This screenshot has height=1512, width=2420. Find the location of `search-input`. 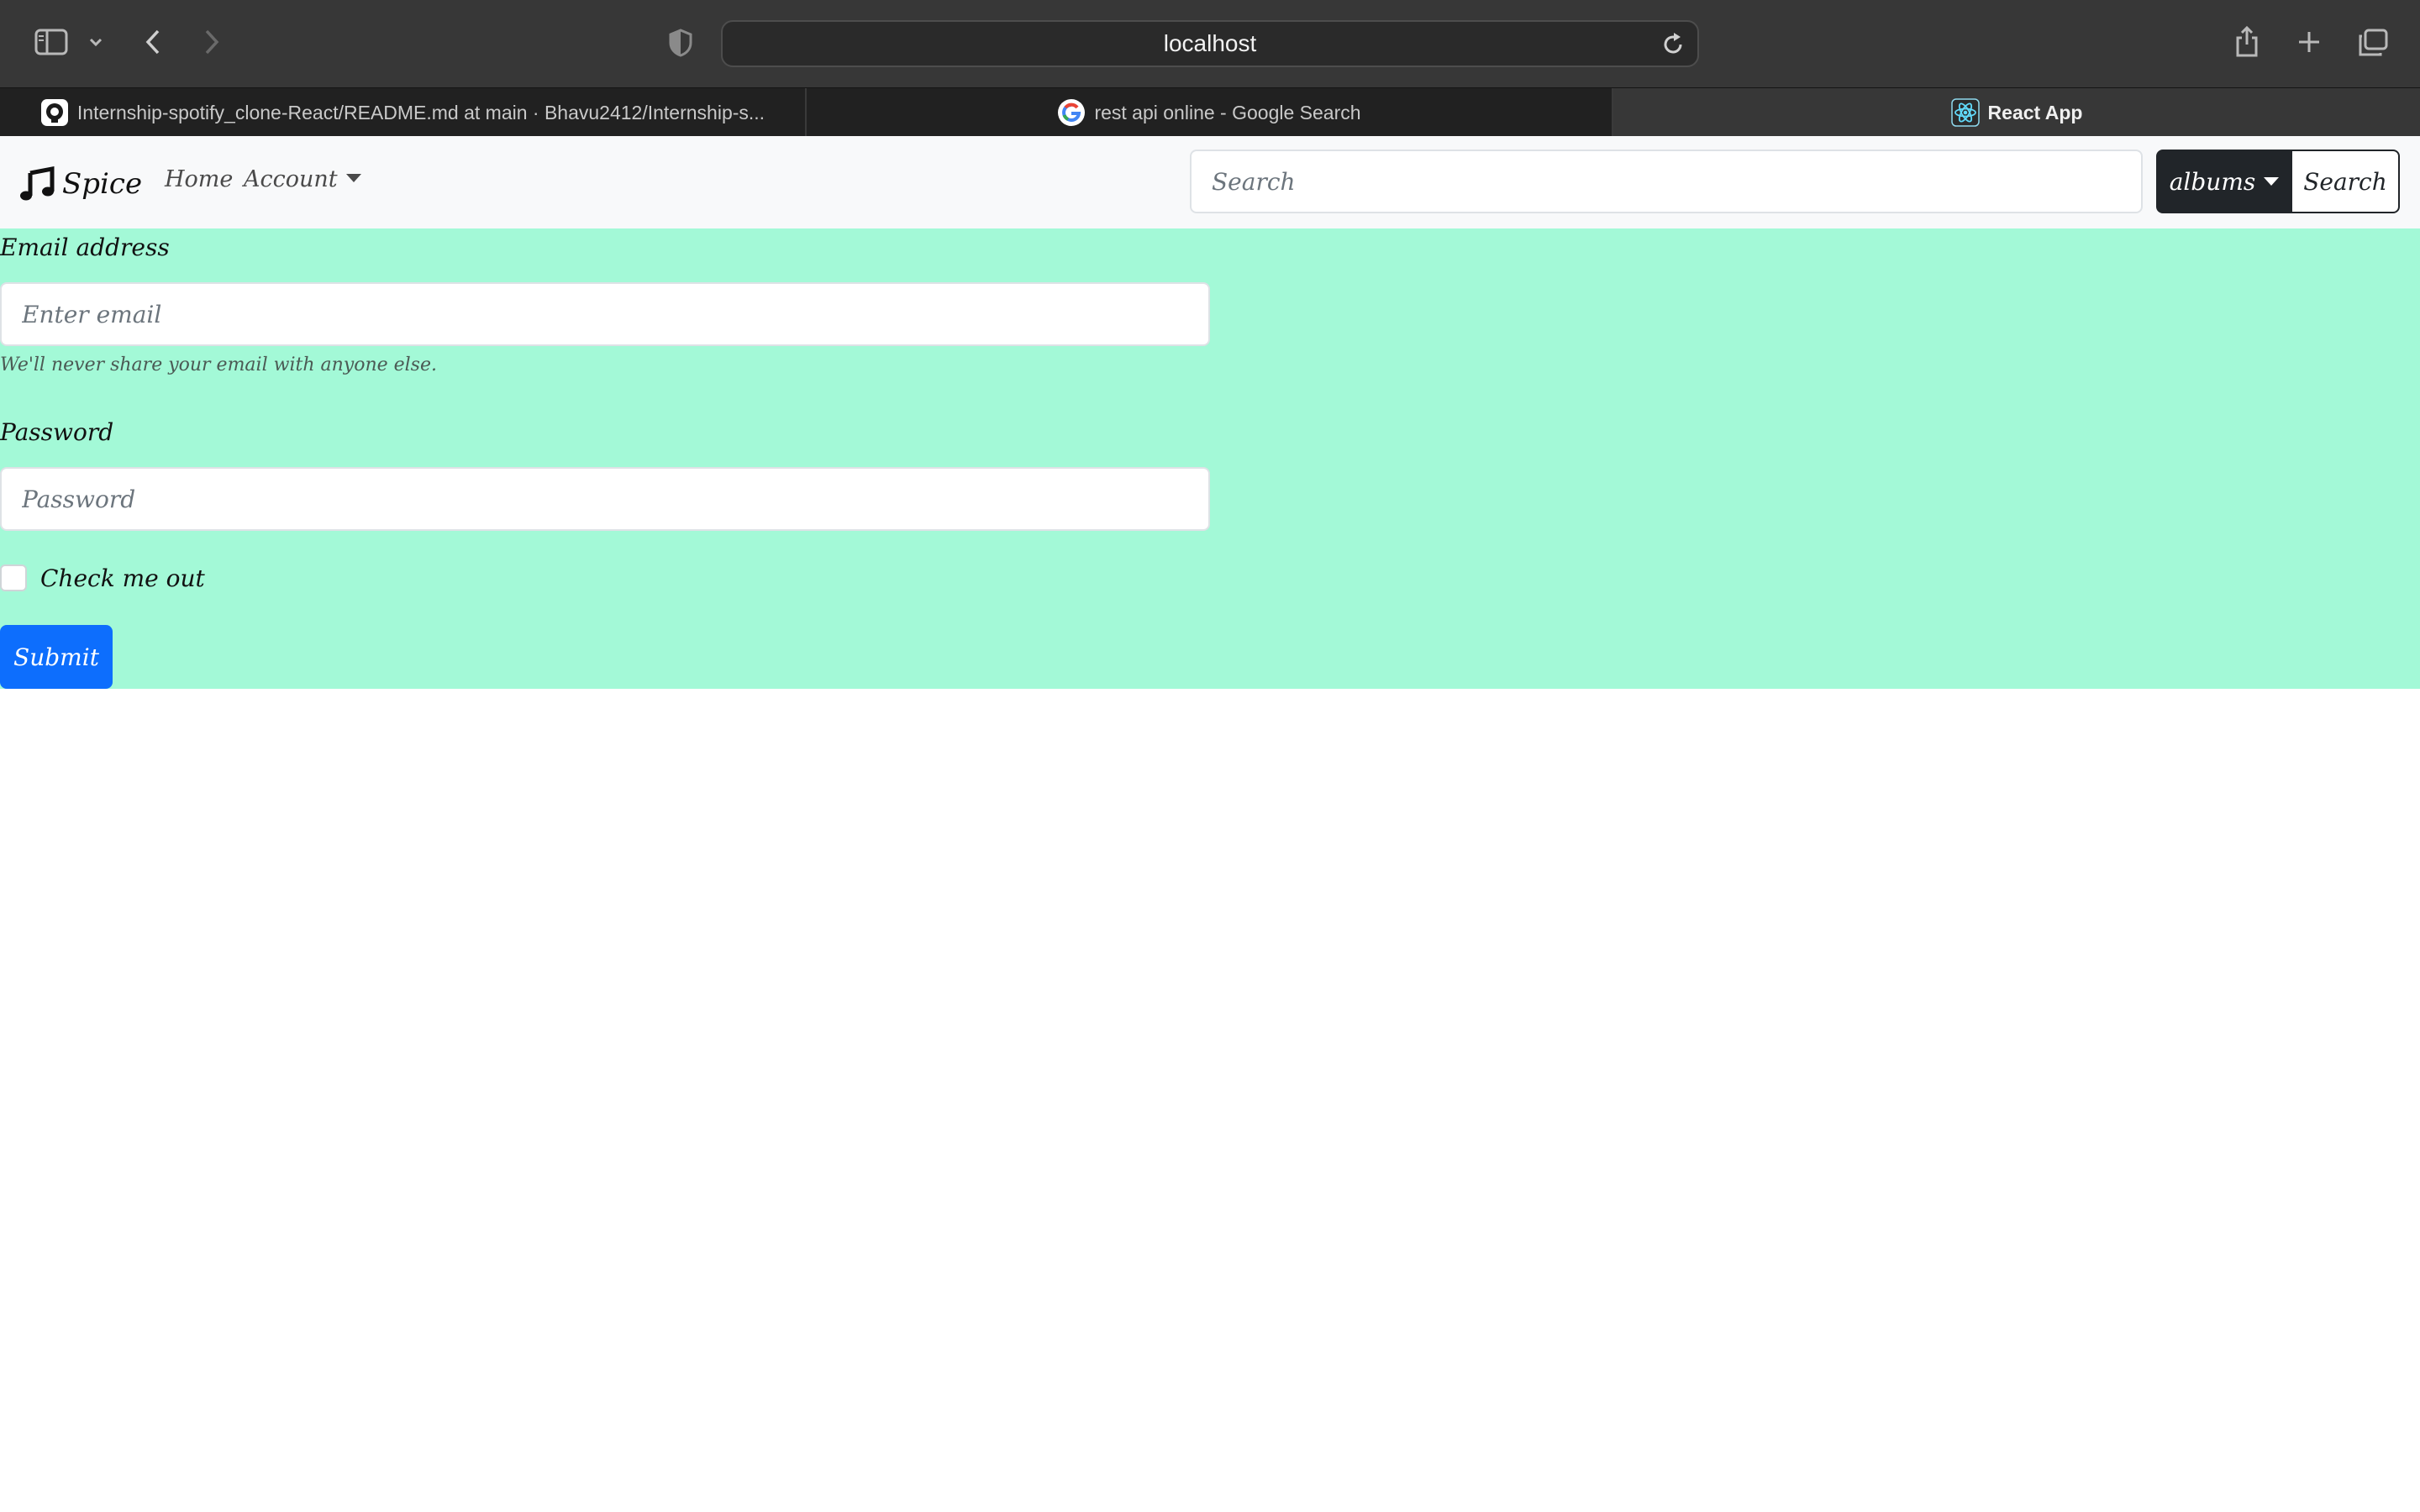

search-input is located at coordinates (1666, 181).